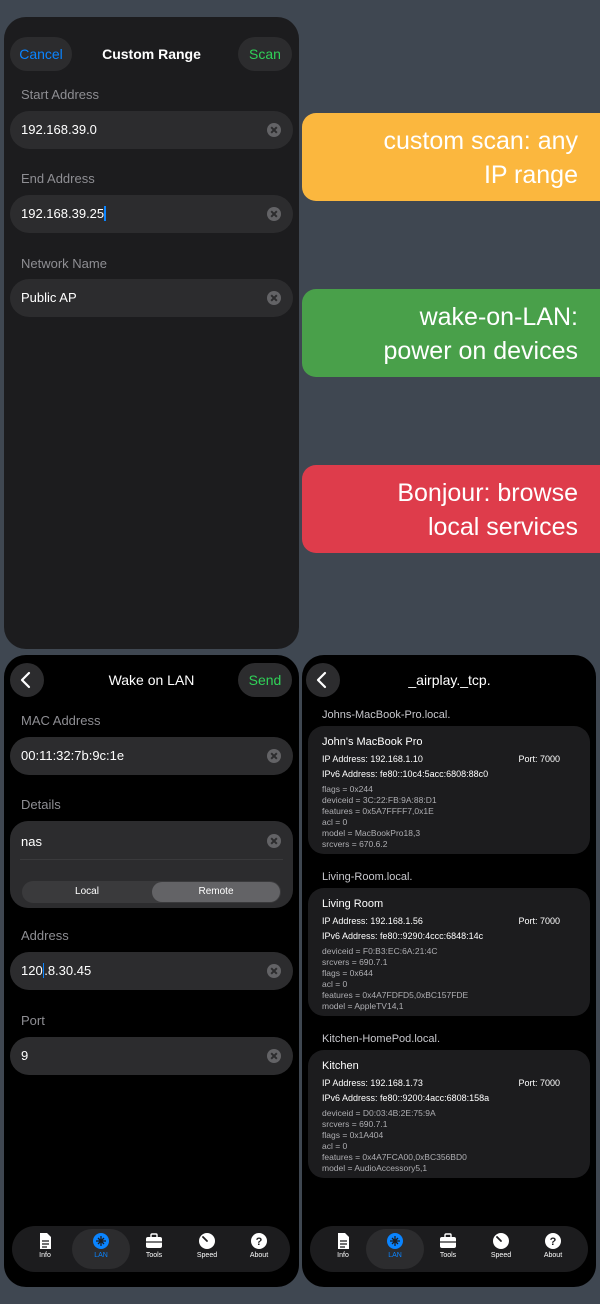  I want to click on banner-line: local services, so click(502, 527).